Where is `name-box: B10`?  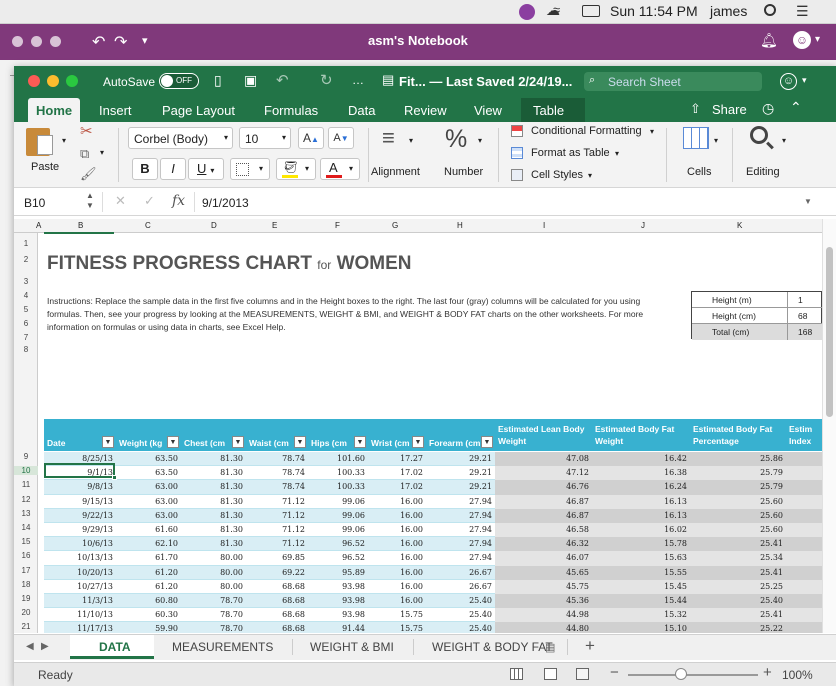 name-box: B10 is located at coordinates (34, 203).